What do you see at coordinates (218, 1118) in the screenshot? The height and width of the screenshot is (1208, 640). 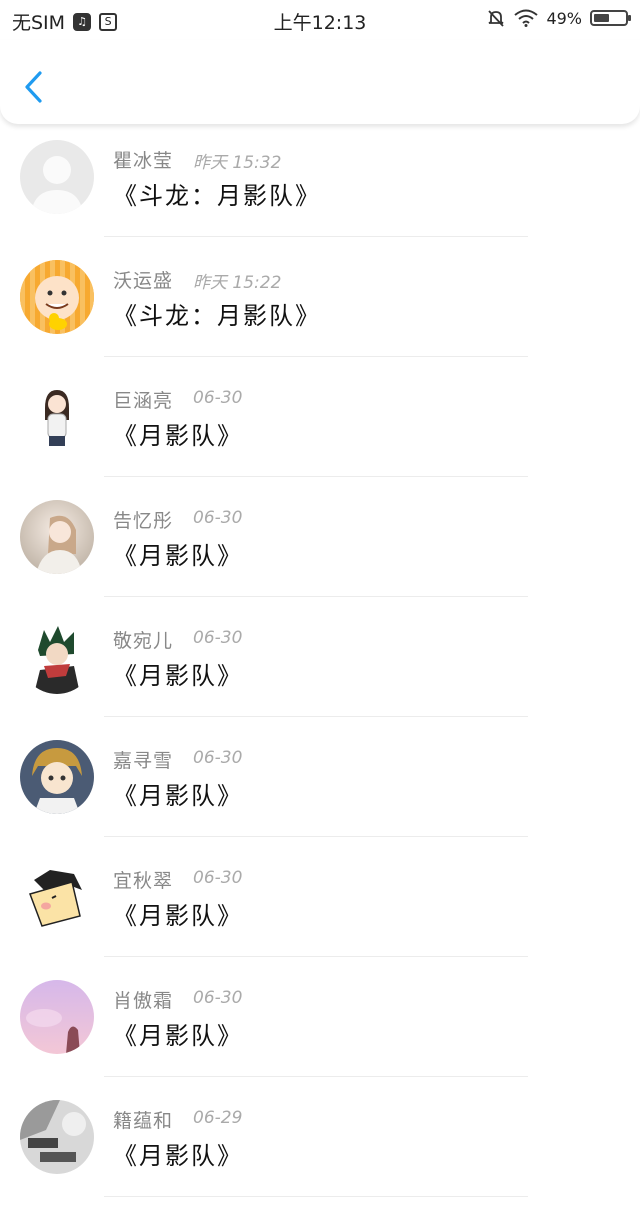 I see `timestamp: 06-29` at bounding box center [218, 1118].